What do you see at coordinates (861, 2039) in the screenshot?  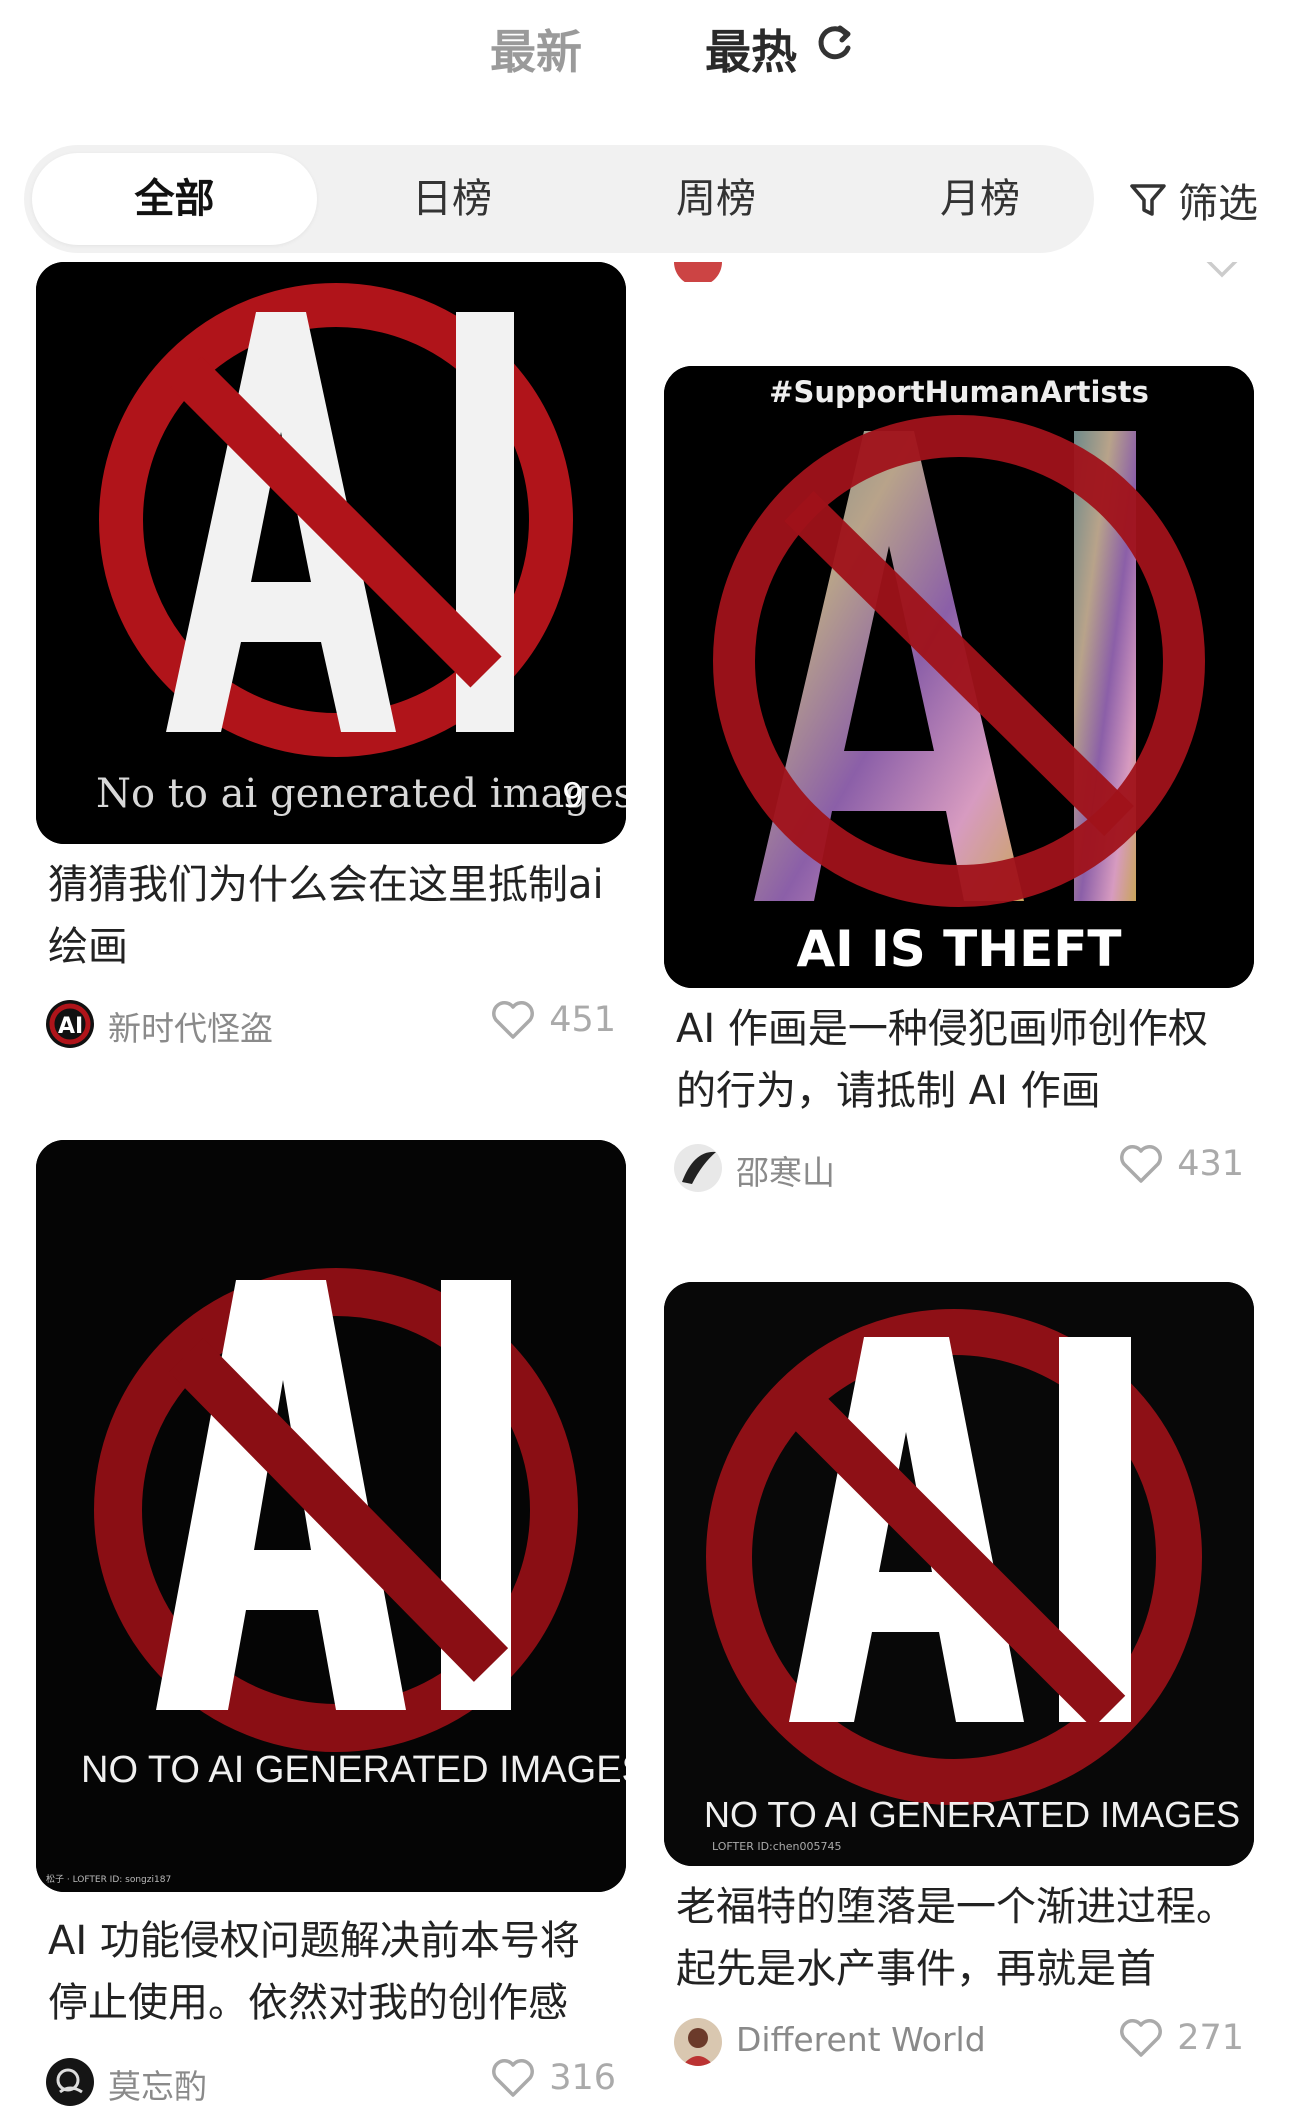 I see `author-name: Different World` at bounding box center [861, 2039].